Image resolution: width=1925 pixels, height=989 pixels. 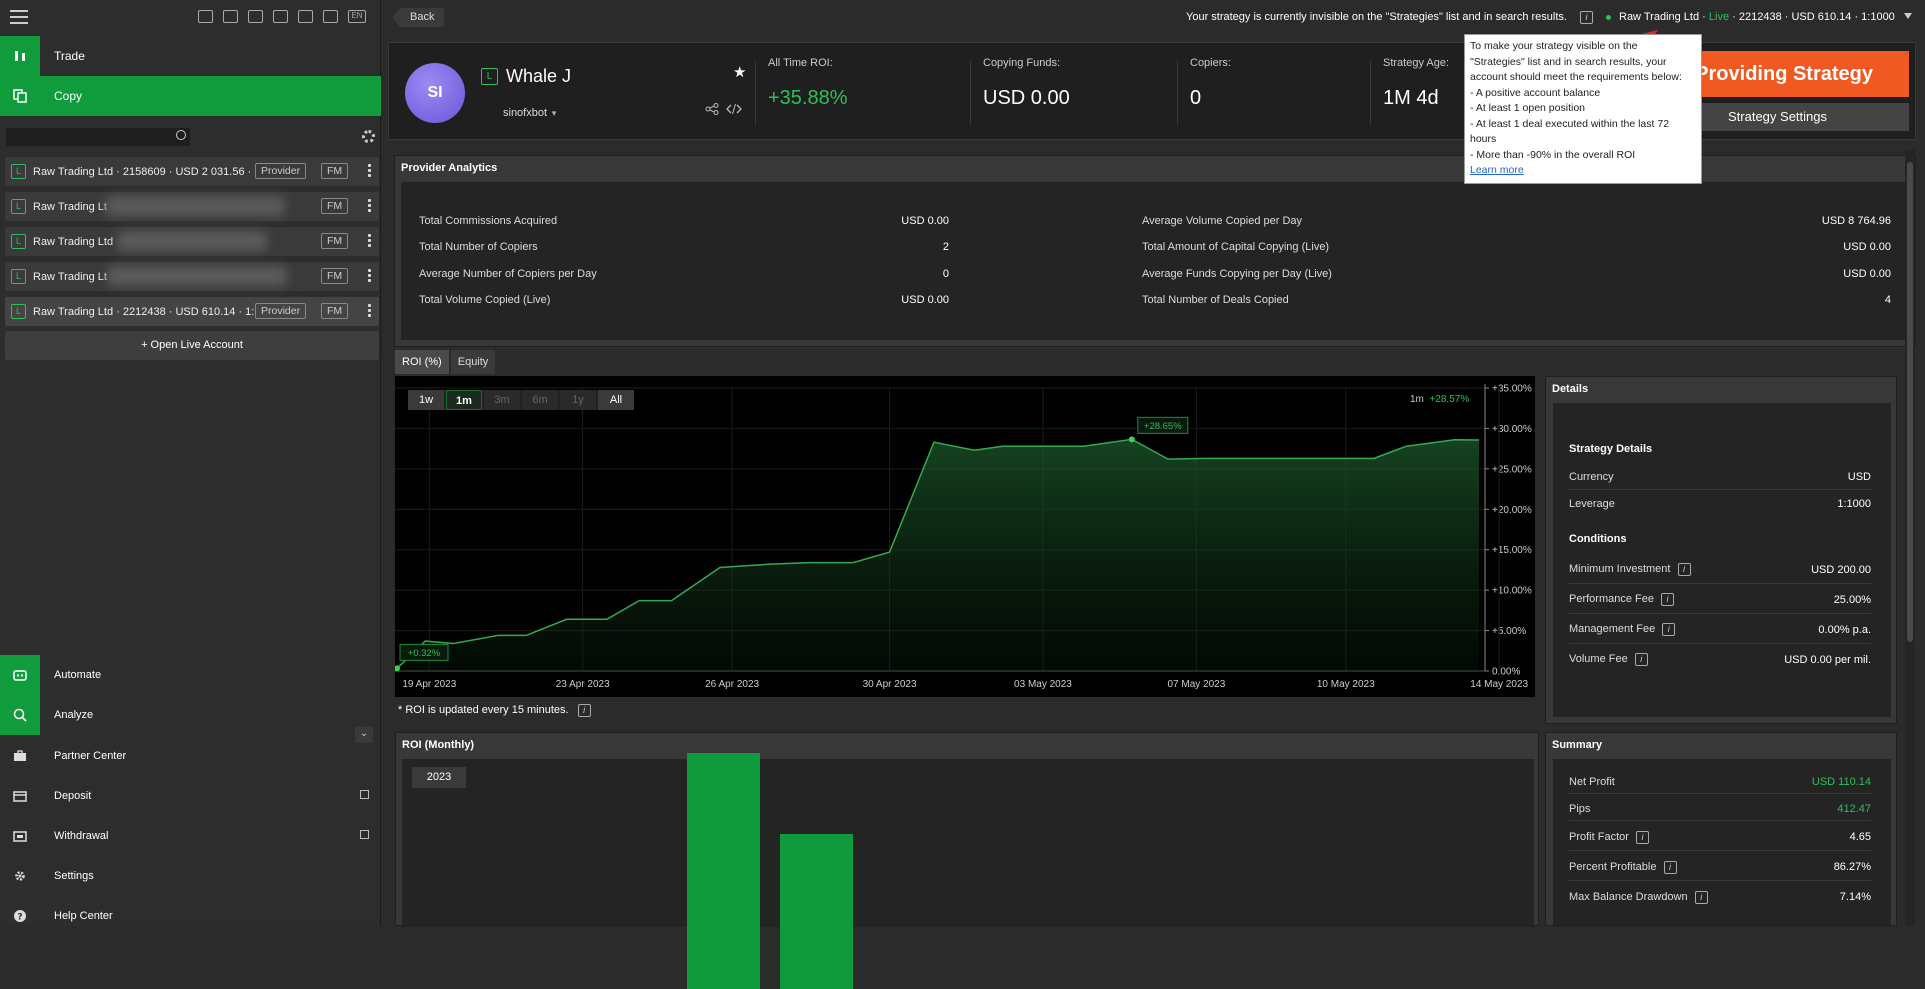 What do you see at coordinates (712, 109) in the screenshot?
I see `share-icon` at bounding box center [712, 109].